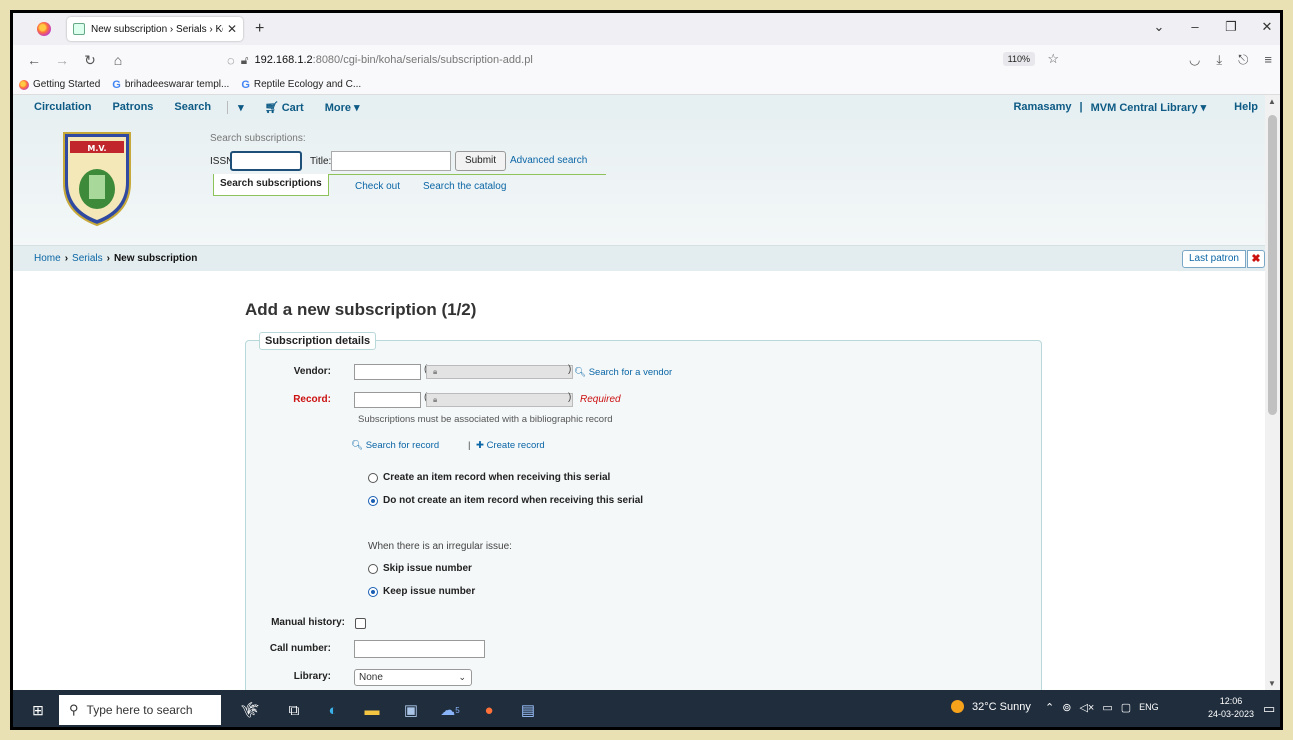 The height and width of the screenshot is (740, 1293). Describe the element at coordinates (1269, 709) in the screenshot. I see `notification-icon: ▭` at that location.